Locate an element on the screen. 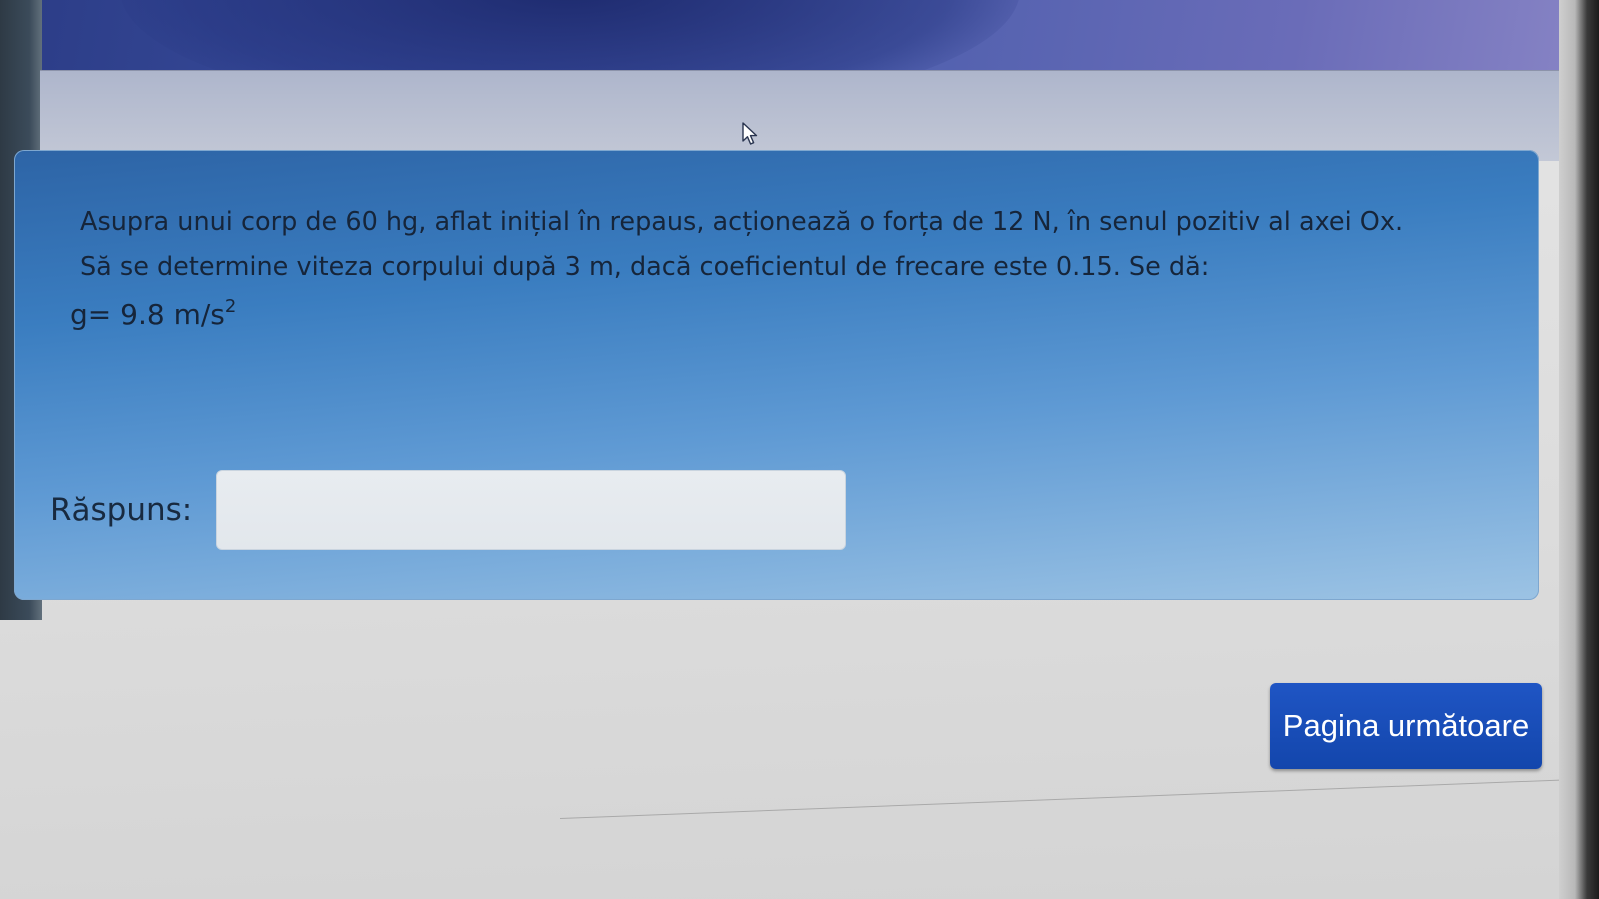  answer-label: Răspuns: is located at coordinates (121, 510).